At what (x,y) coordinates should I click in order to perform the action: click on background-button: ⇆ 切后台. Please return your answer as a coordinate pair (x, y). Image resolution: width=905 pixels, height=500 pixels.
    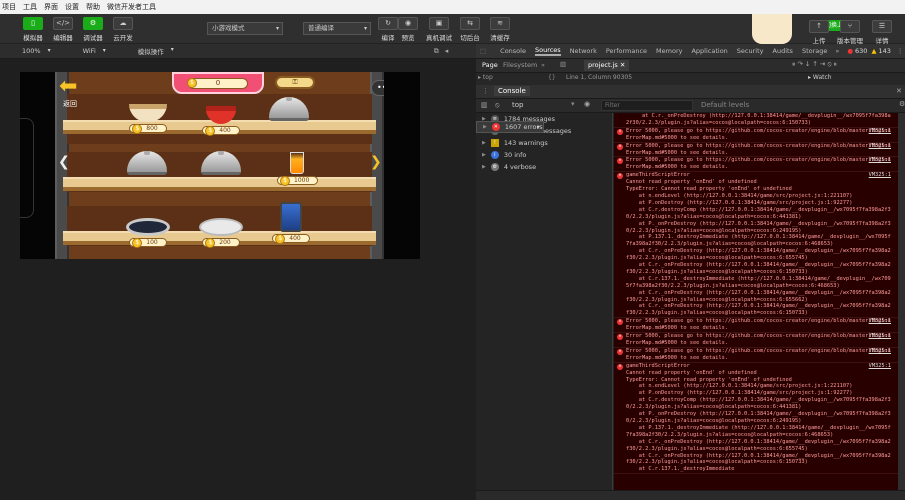
    Looking at the image, I should click on (470, 29).